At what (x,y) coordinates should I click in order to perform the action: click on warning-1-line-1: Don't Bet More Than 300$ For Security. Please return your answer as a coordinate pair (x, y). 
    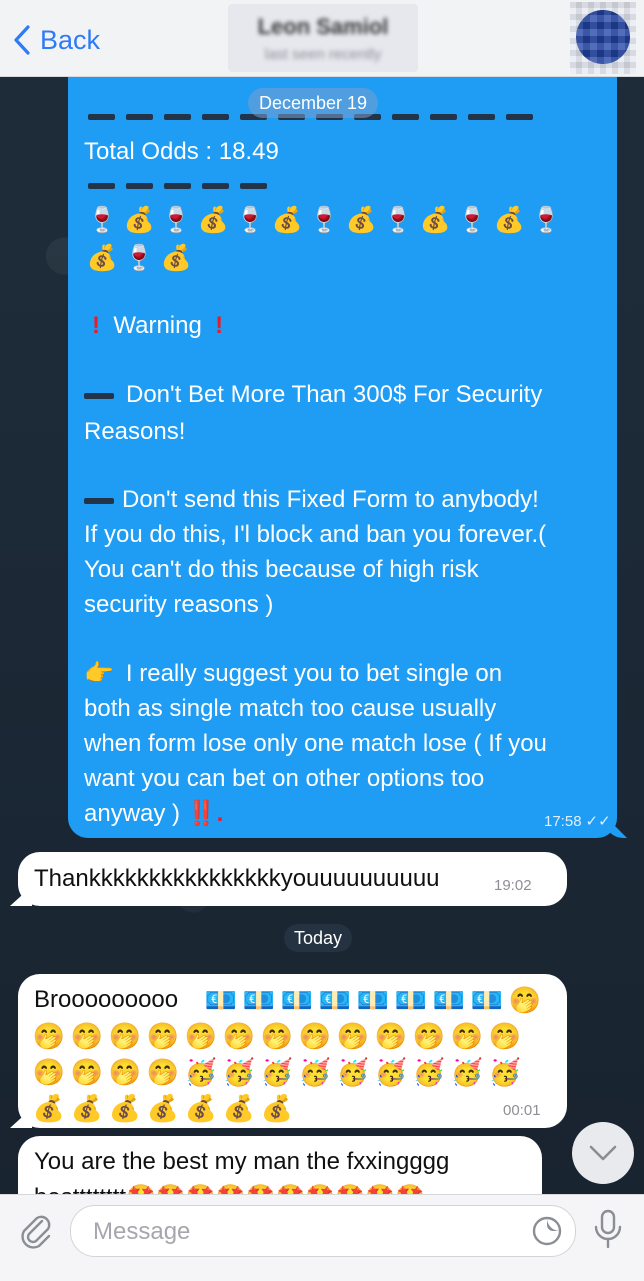
    Looking at the image, I should click on (313, 394).